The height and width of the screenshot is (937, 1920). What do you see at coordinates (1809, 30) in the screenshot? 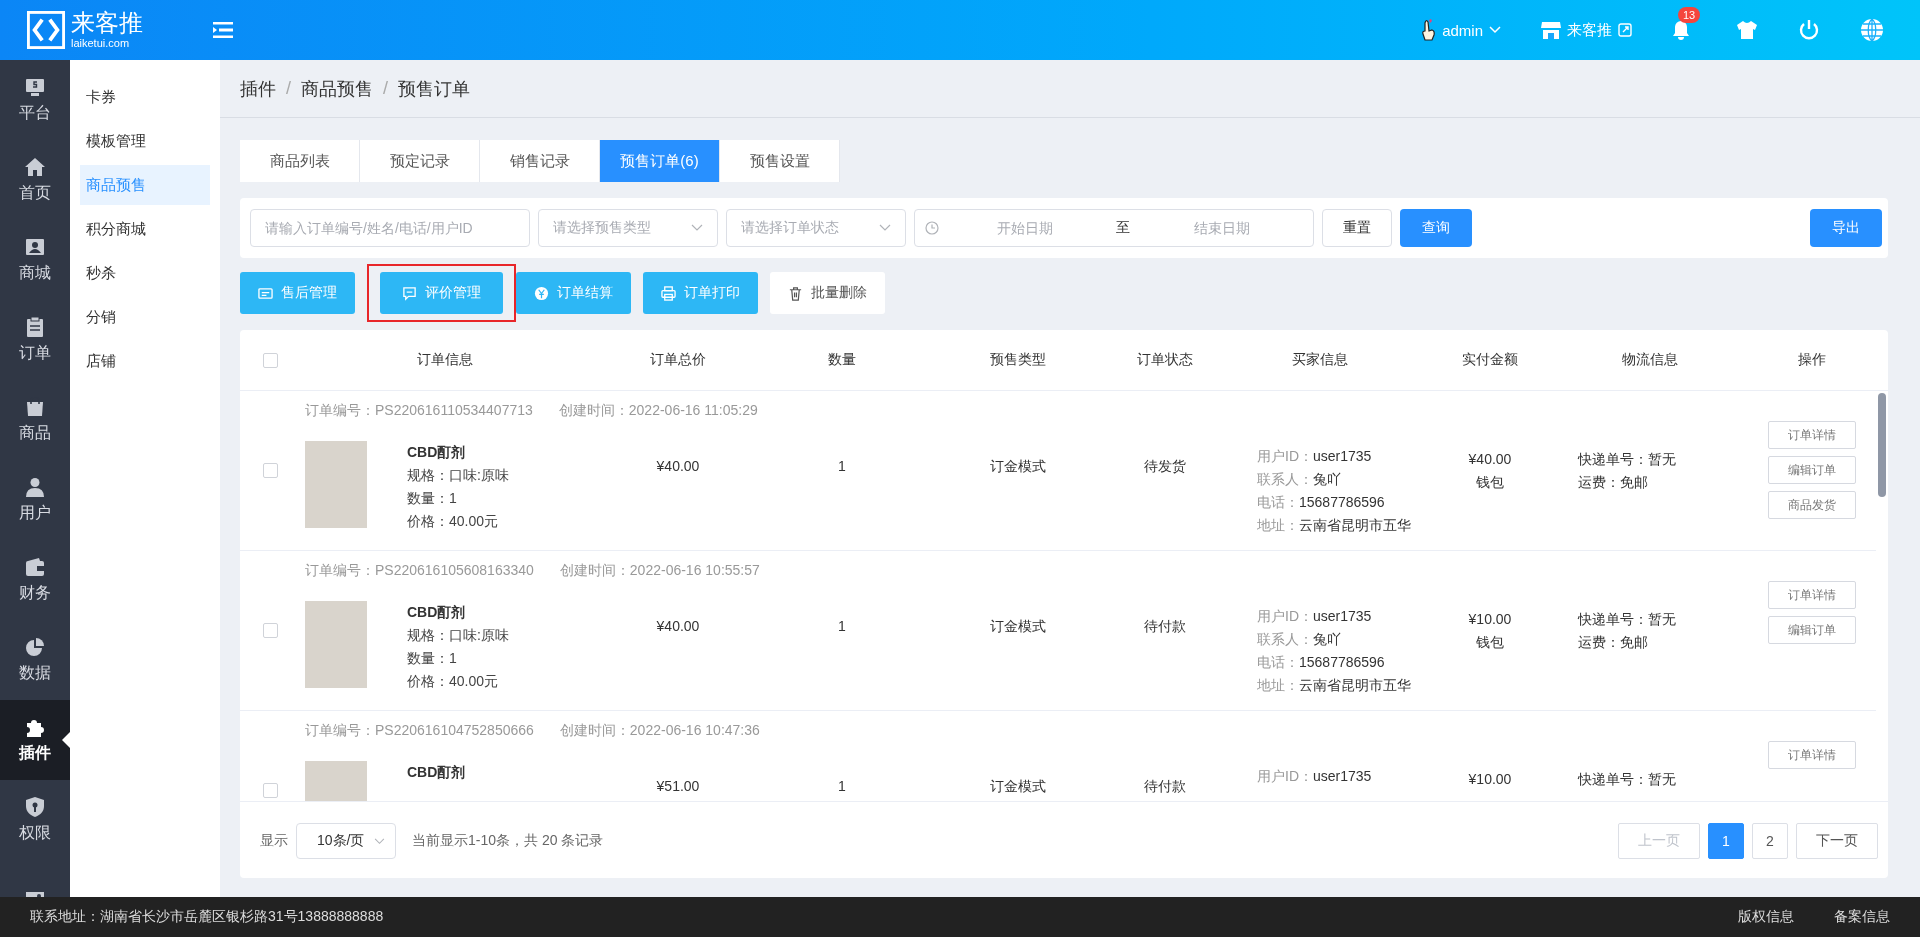
I see `power-icon` at bounding box center [1809, 30].